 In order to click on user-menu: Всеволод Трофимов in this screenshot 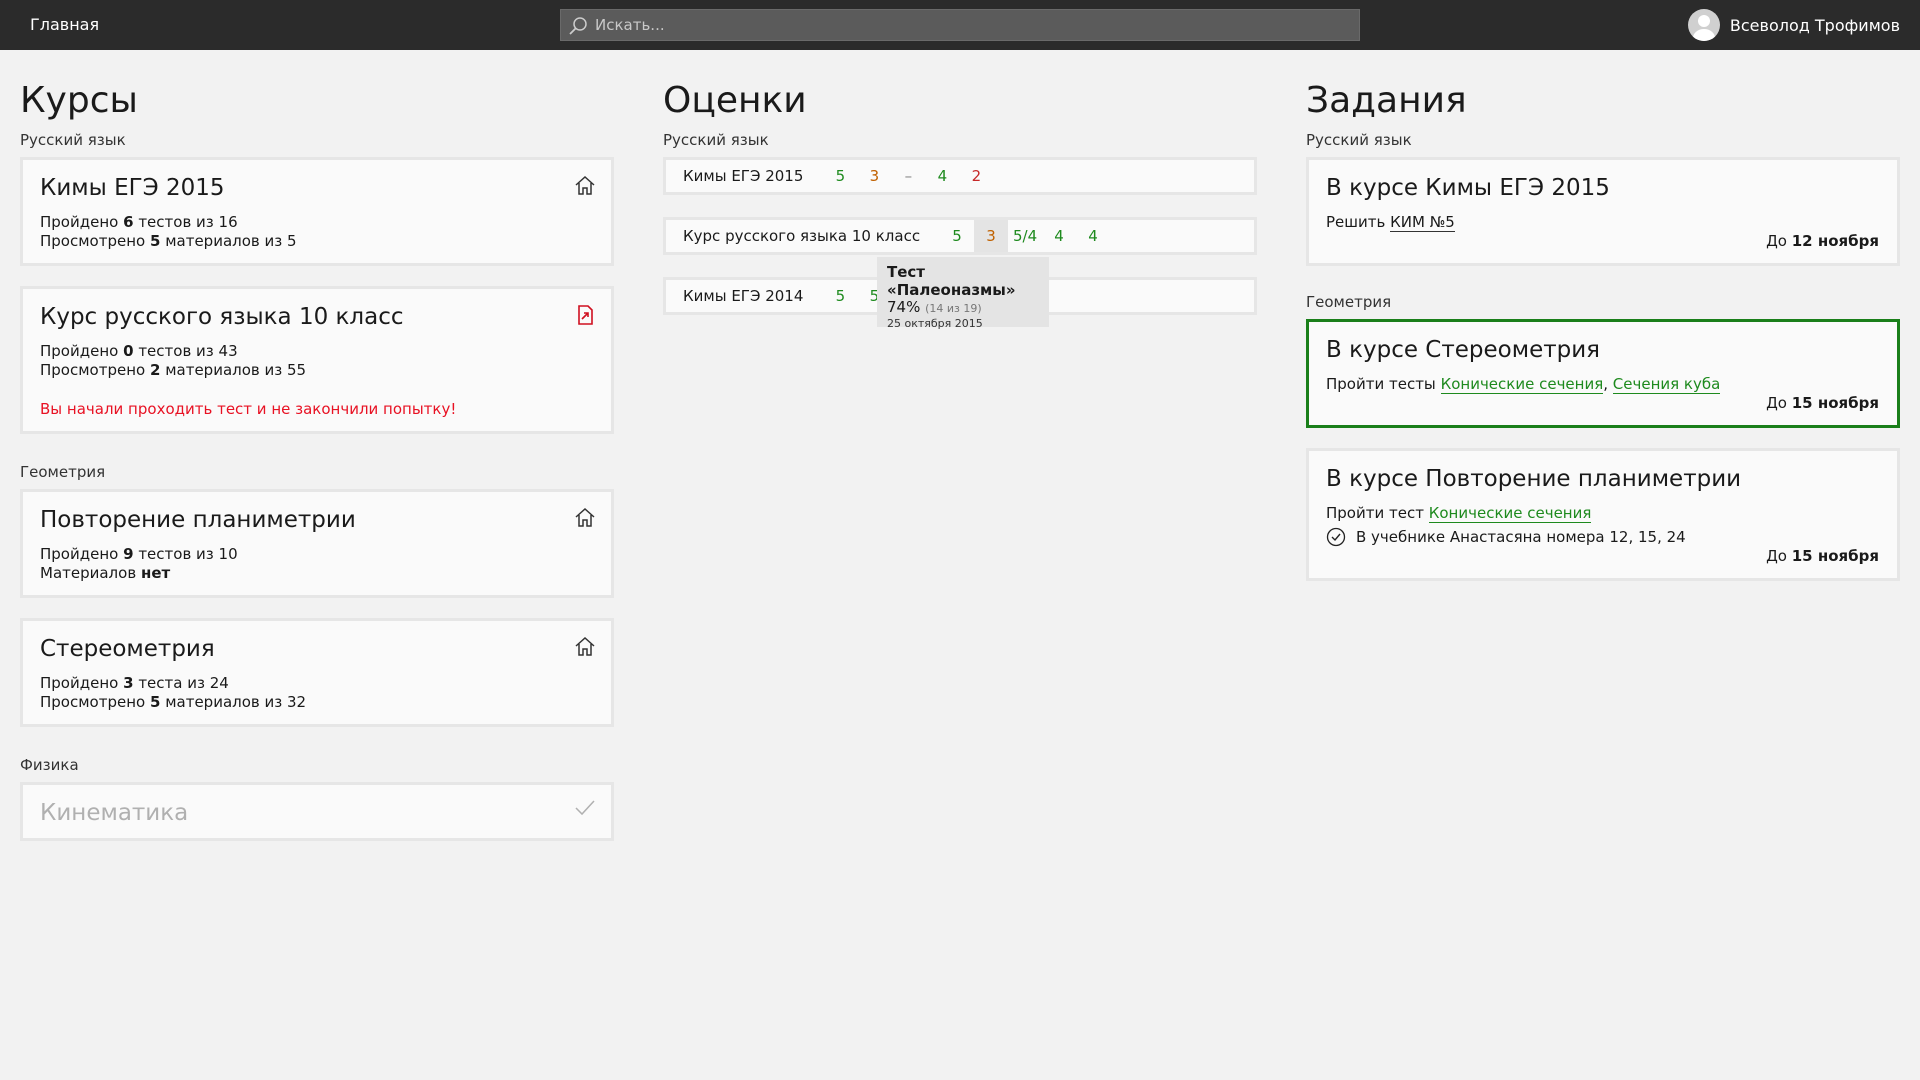, I will do `click(1793, 25)`.